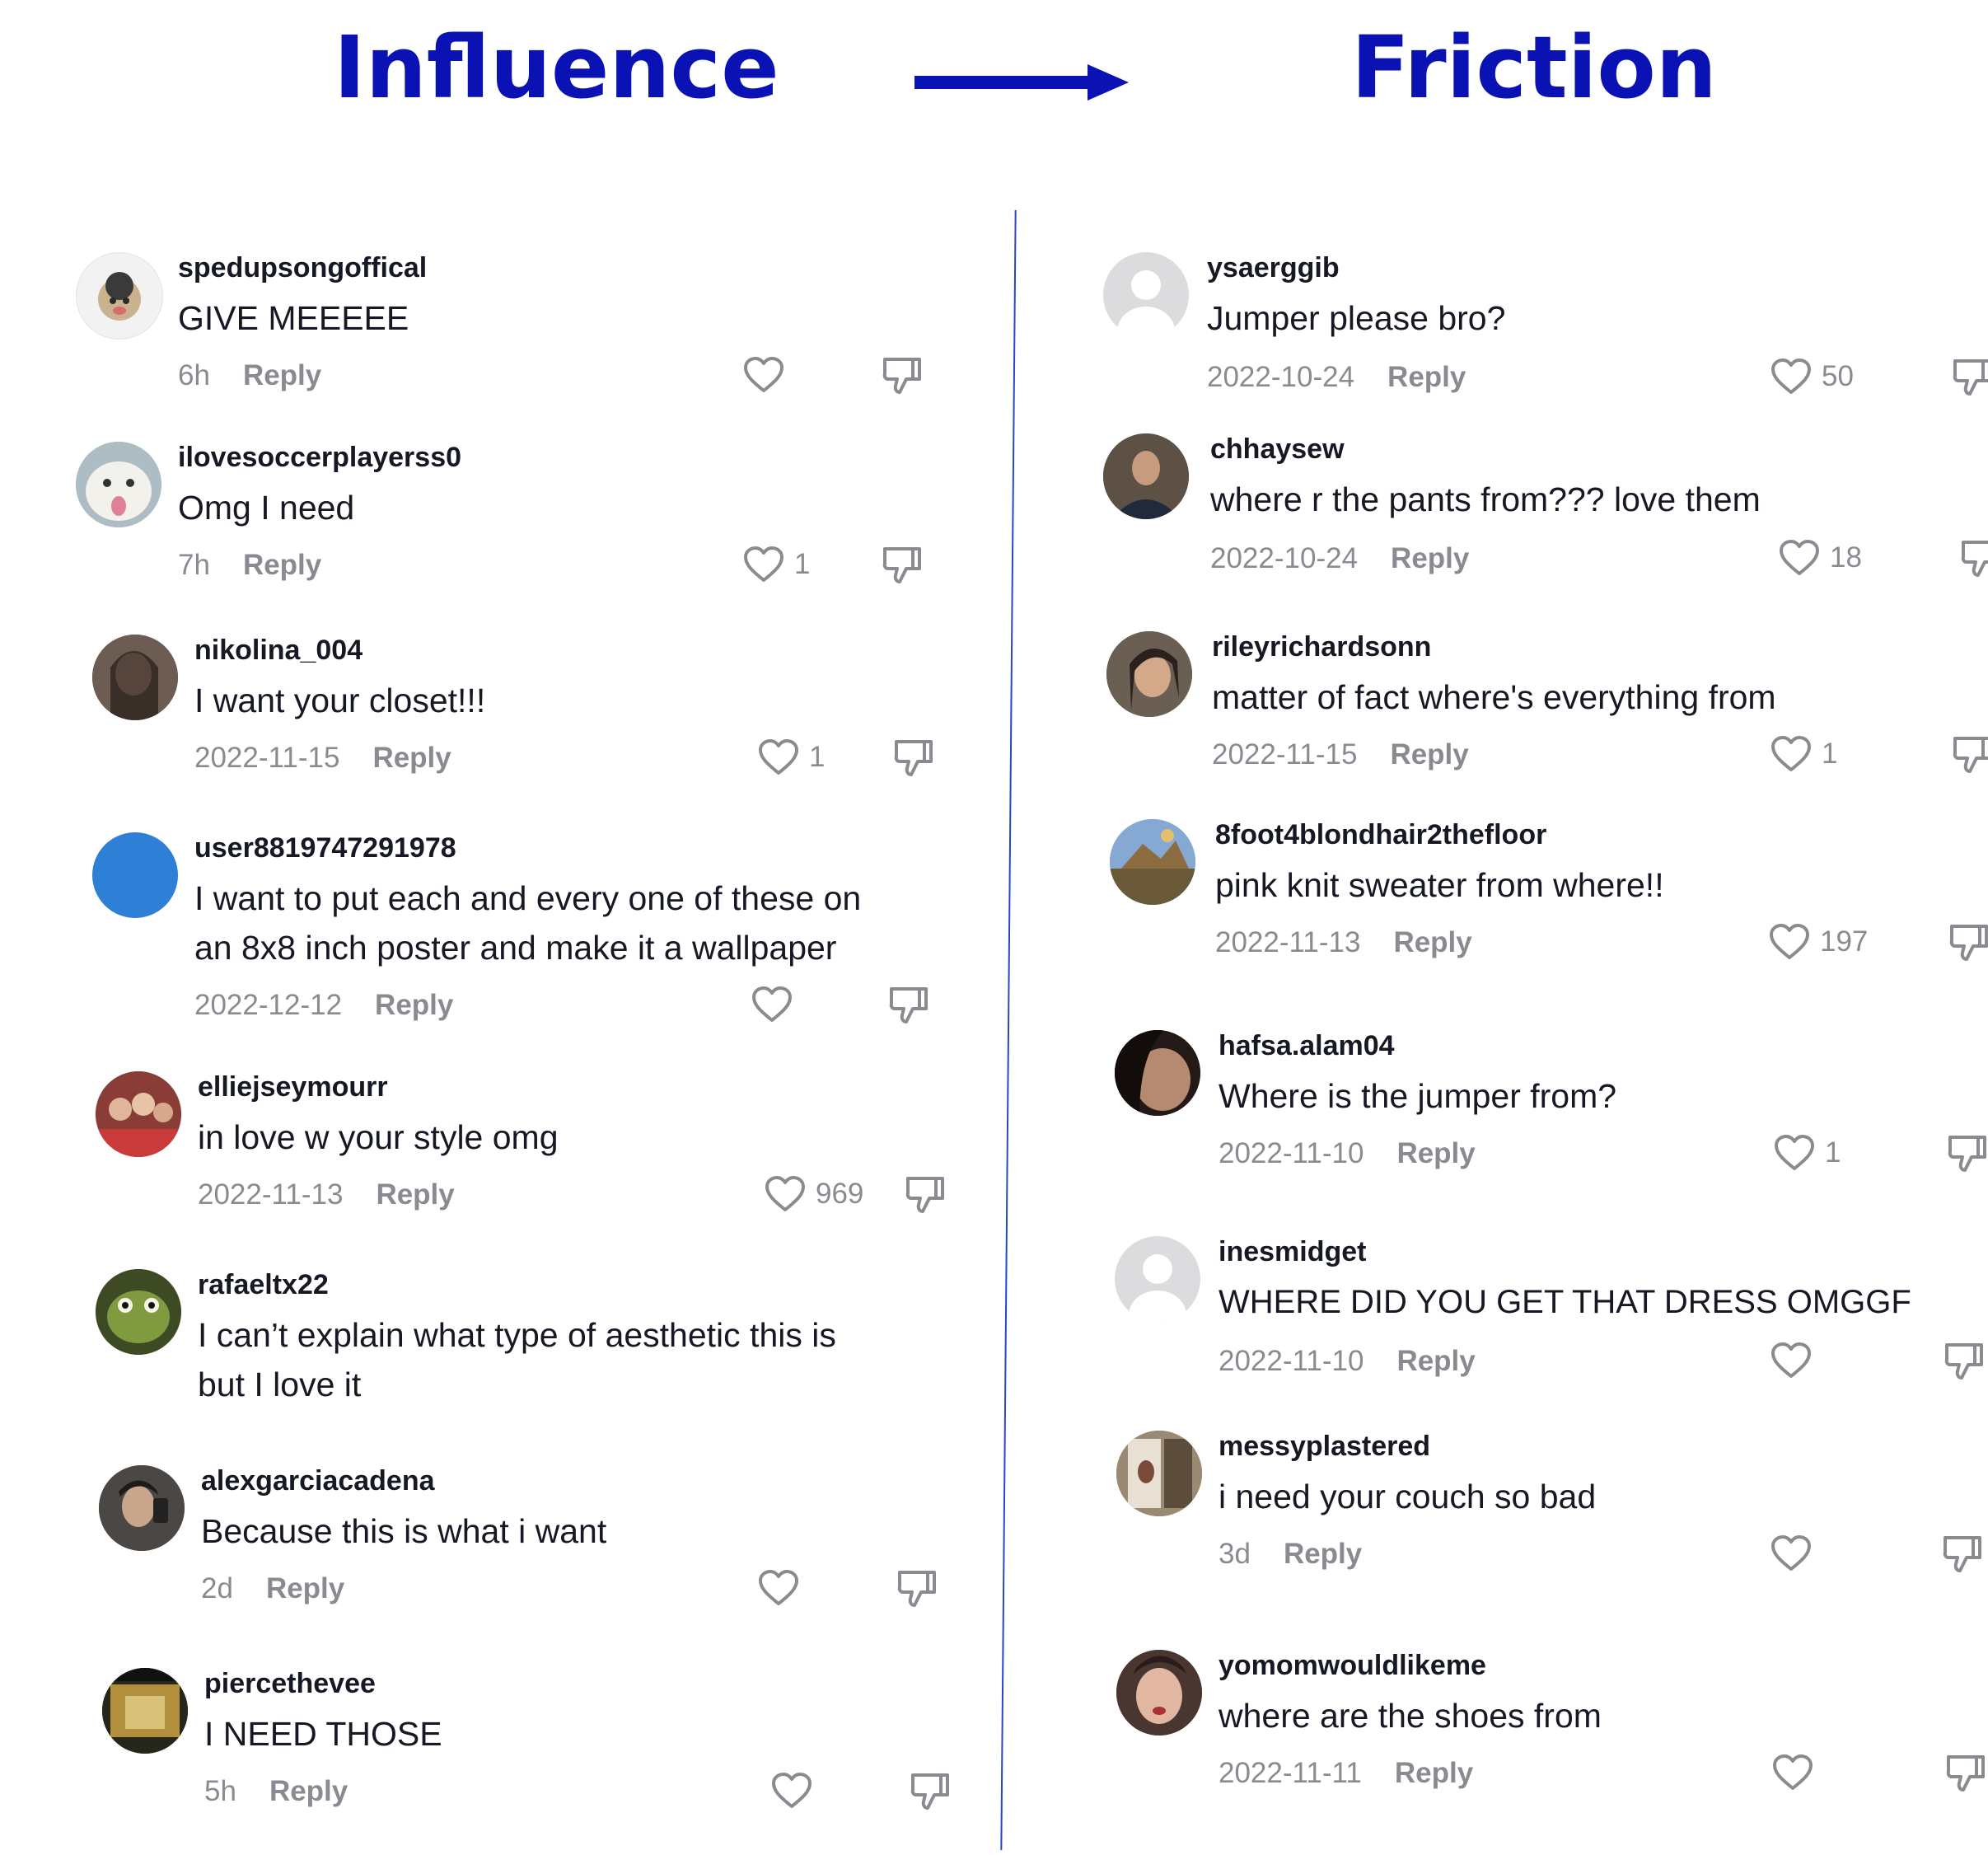 This screenshot has width=1988, height=1855. What do you see at coordinates (318, 1481) in the screenshot?
I see `comment-username: alexgarciacadena` at bounding box center [318, 1481].